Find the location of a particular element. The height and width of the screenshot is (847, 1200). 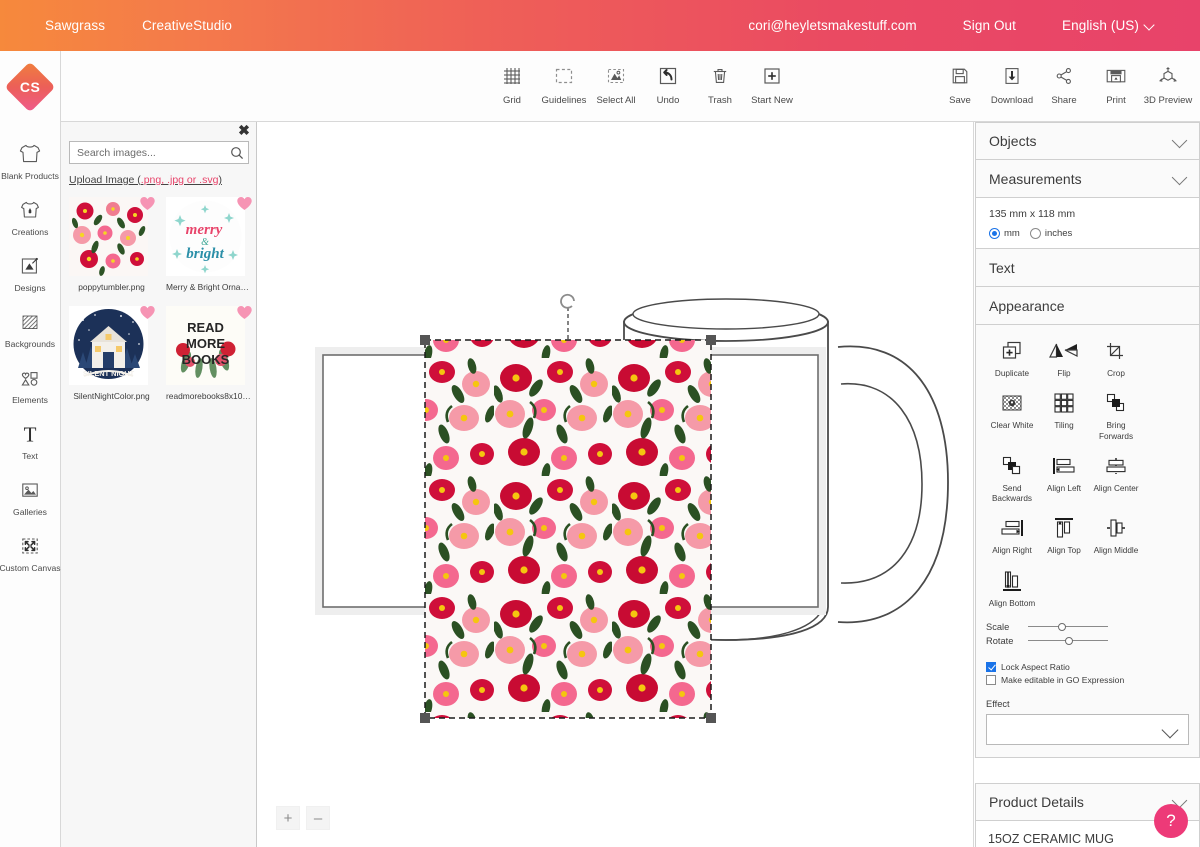

send-backwards-button: Send Backwards is located at coordinates (1012, 478).